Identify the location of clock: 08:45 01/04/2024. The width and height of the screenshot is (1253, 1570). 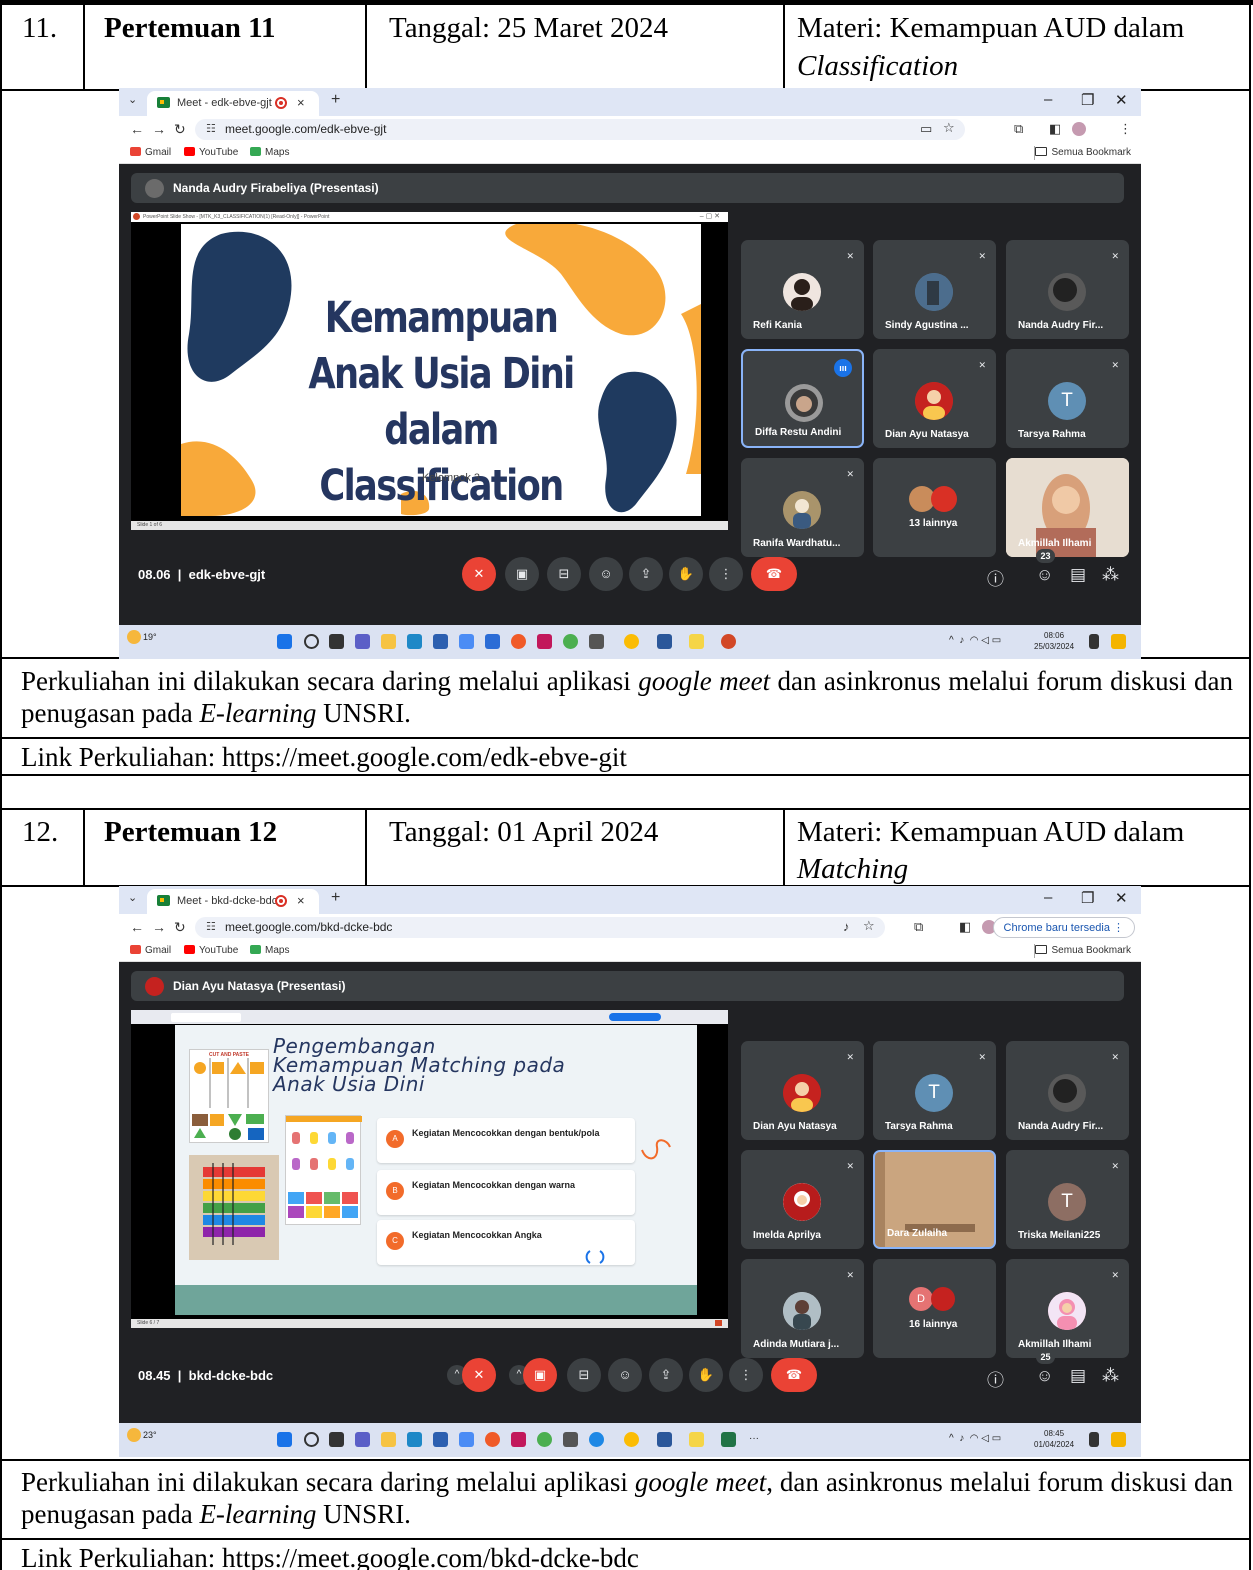
(1054, 1439).